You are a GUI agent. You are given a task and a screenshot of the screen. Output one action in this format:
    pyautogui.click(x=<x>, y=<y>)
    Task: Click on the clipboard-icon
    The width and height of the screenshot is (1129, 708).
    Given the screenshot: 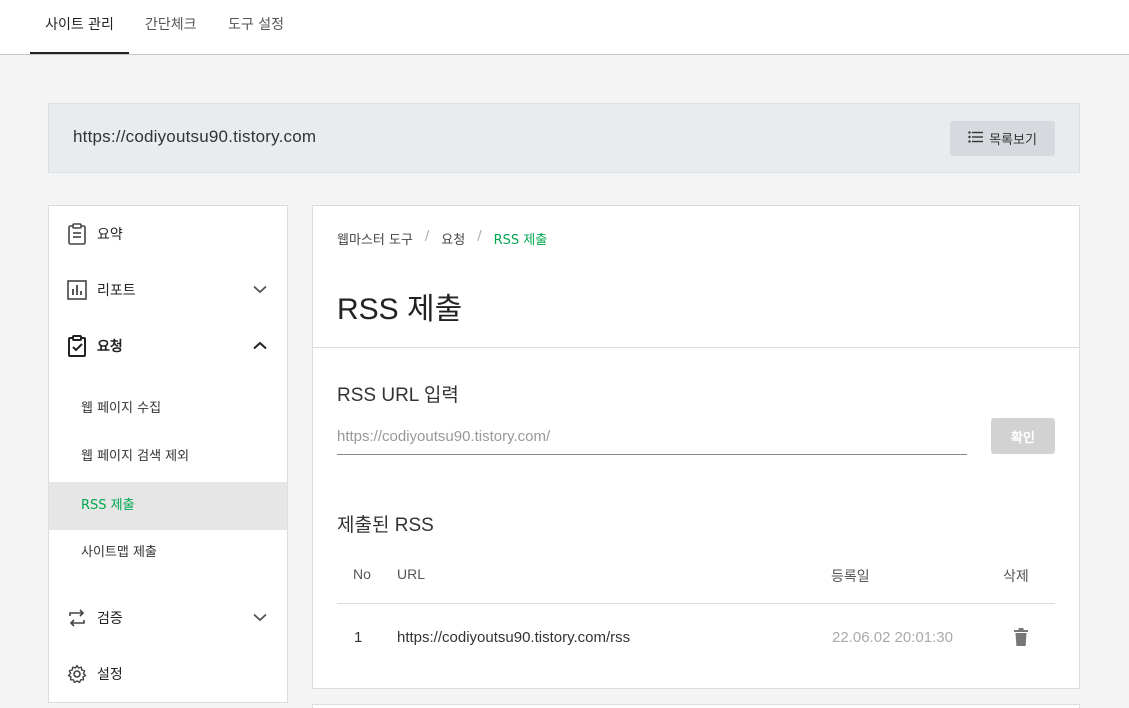 What is the action you would take?
    pyautogui.click(x=77, y=234)
    